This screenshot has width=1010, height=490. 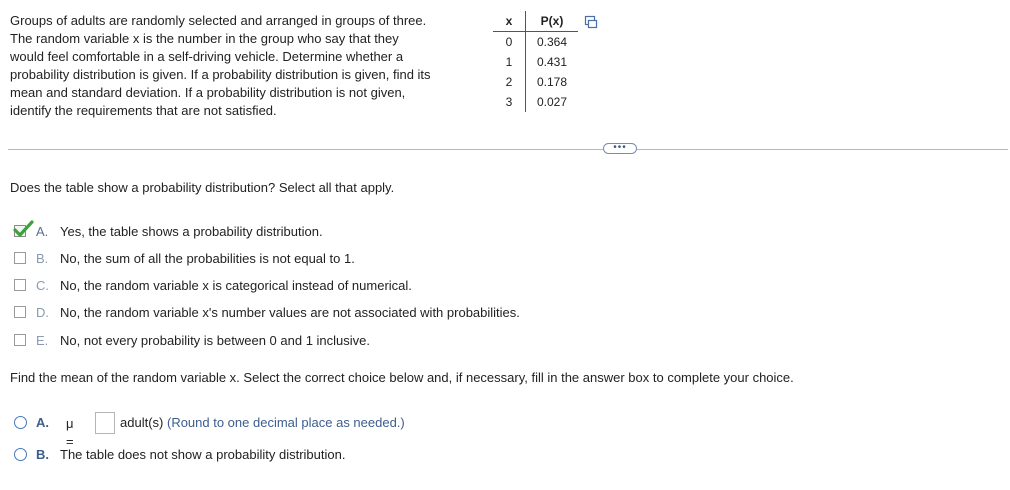 I want to click on column-header-x: x, so click(x=509, y=21).